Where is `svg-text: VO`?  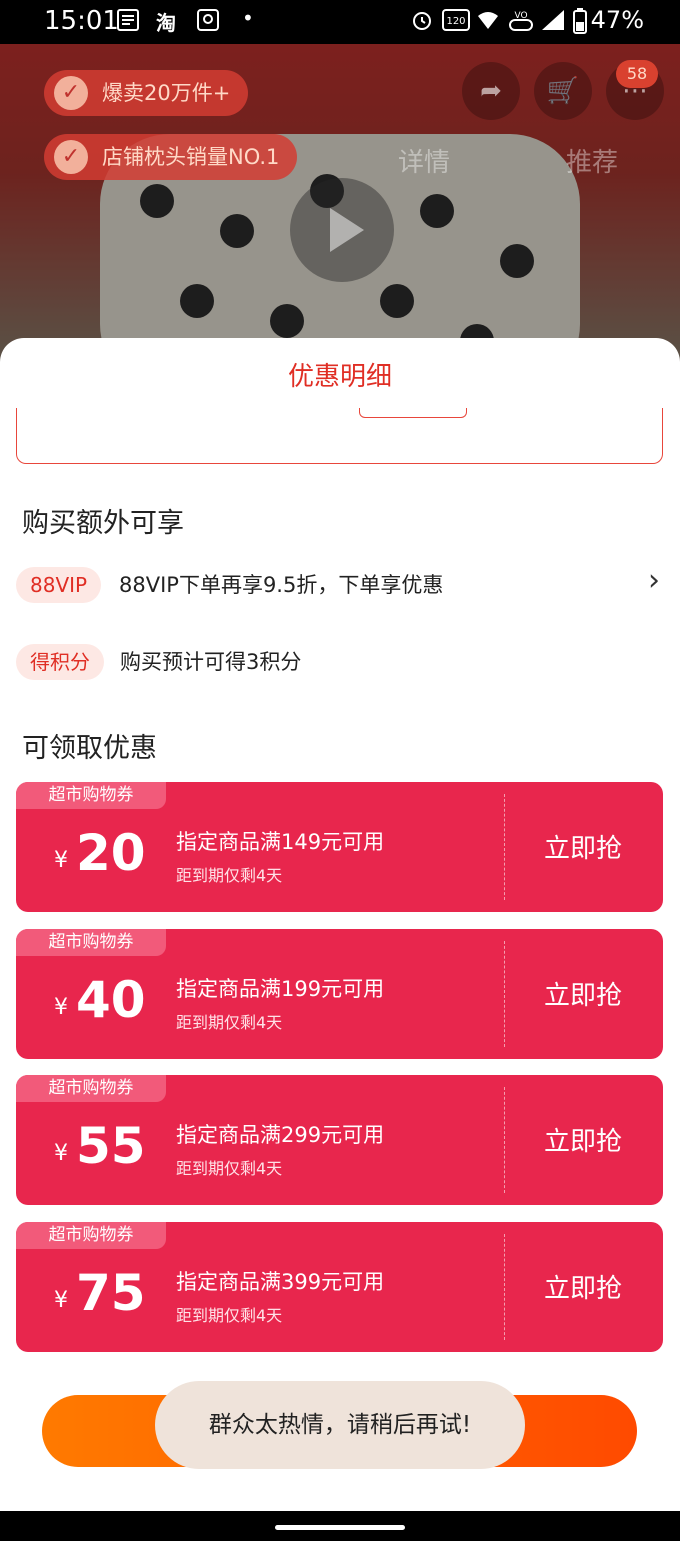 svg-text: VO is located at coordinates (520, 16).